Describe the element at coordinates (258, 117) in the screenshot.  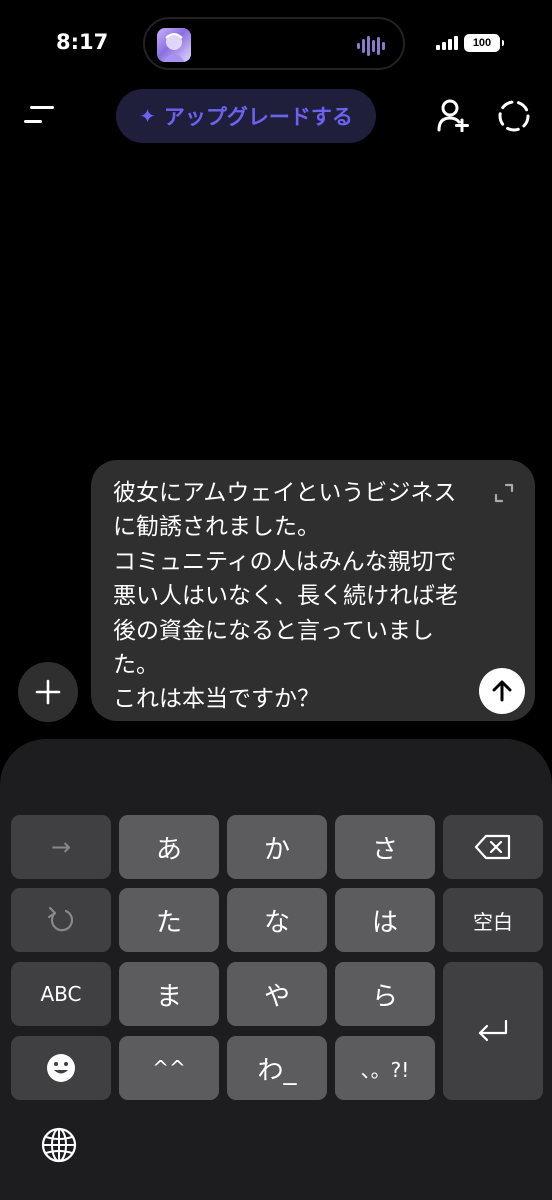
I see `upgrade-label: アップグレードする` at that location.